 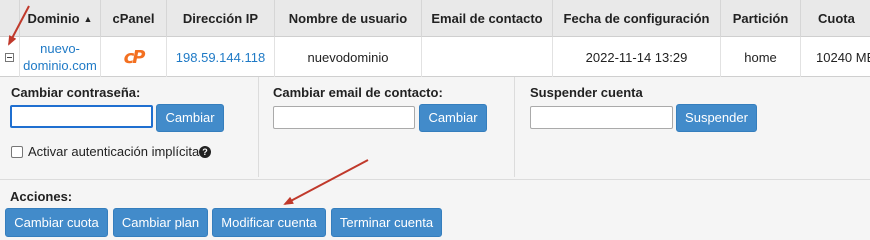 I want to click on suspend-reason-input, so click(x=601, y=117).